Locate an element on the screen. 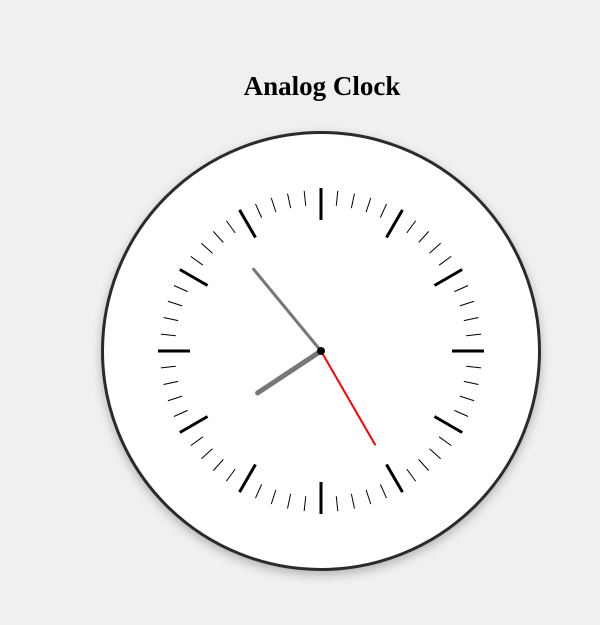 The width and height of the screenshot is (600, 625). second-hand is located at coordinates (348, 398).